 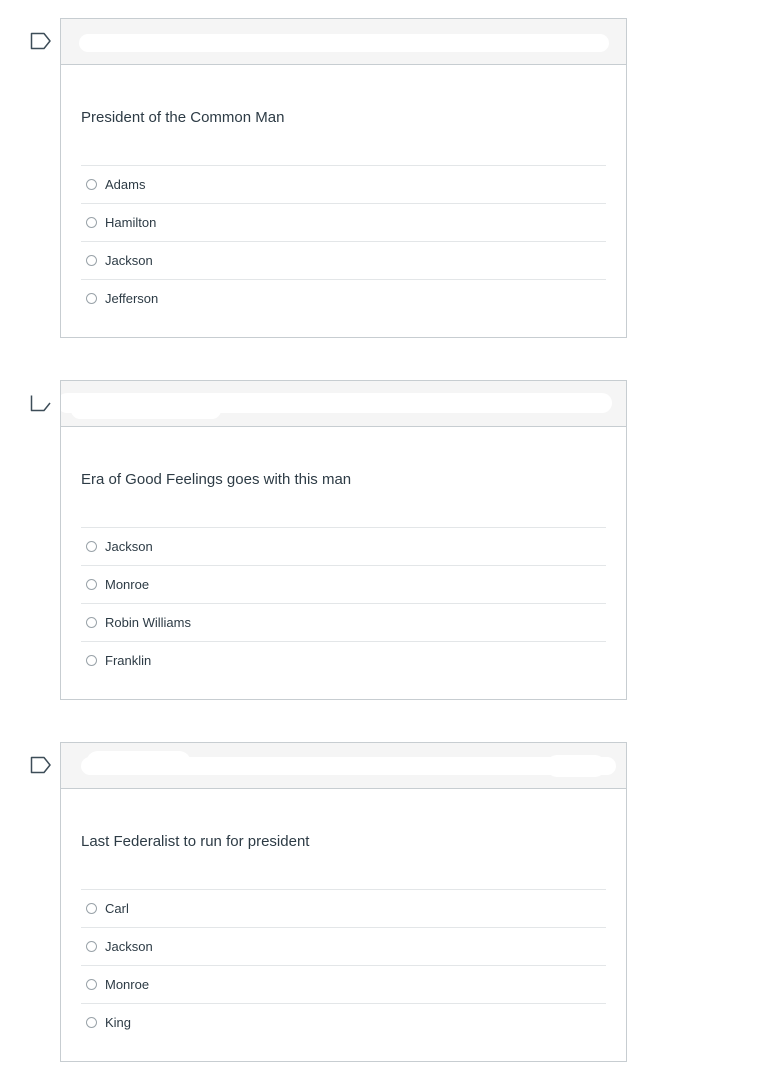 What do you see at coordinates (343, 1022) in the screenshot?
I see `answer-option: King` at bounding box center [343, 1022].